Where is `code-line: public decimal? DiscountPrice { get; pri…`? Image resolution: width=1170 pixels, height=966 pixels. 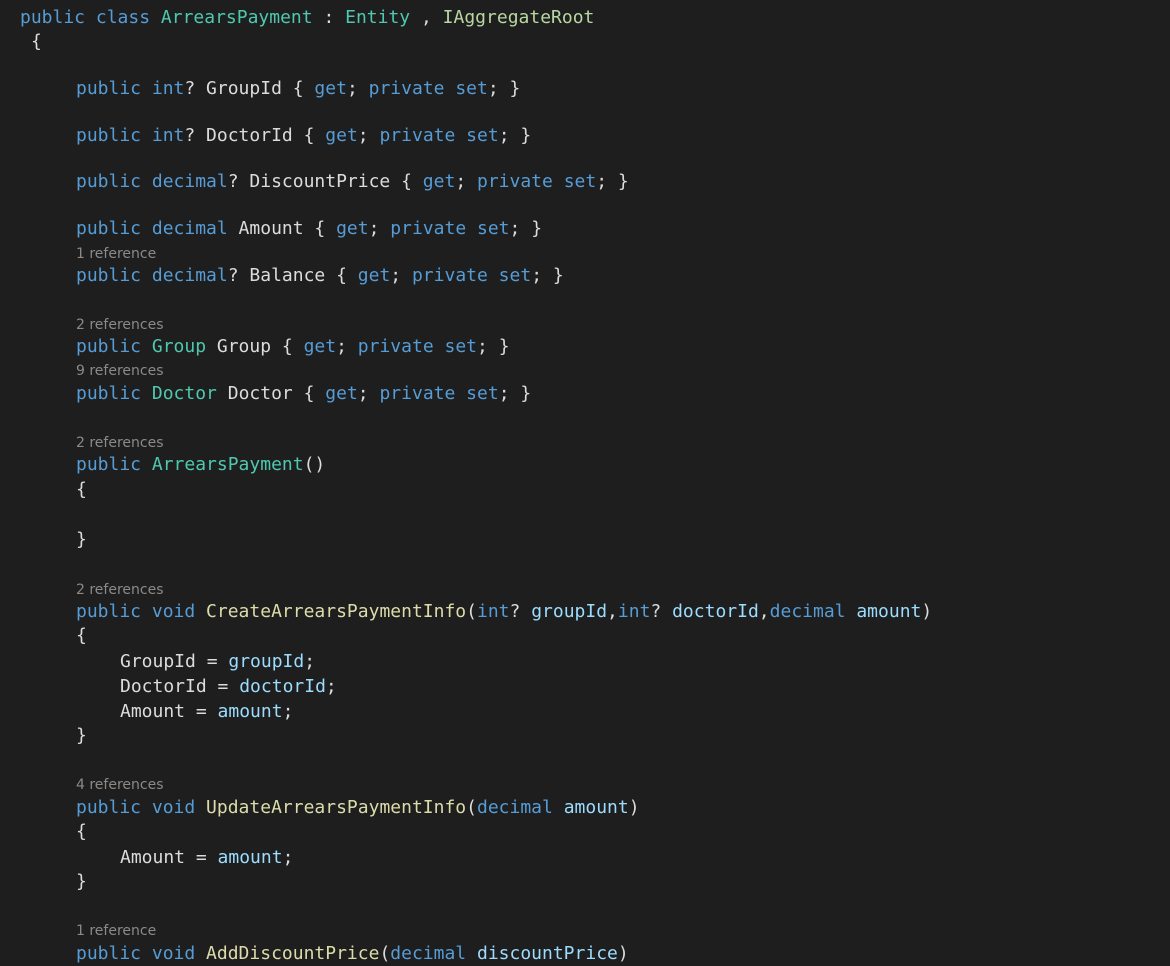
code-line: public decimal? DiscountPrice { get; pri… is located at coordinates (352, 182).